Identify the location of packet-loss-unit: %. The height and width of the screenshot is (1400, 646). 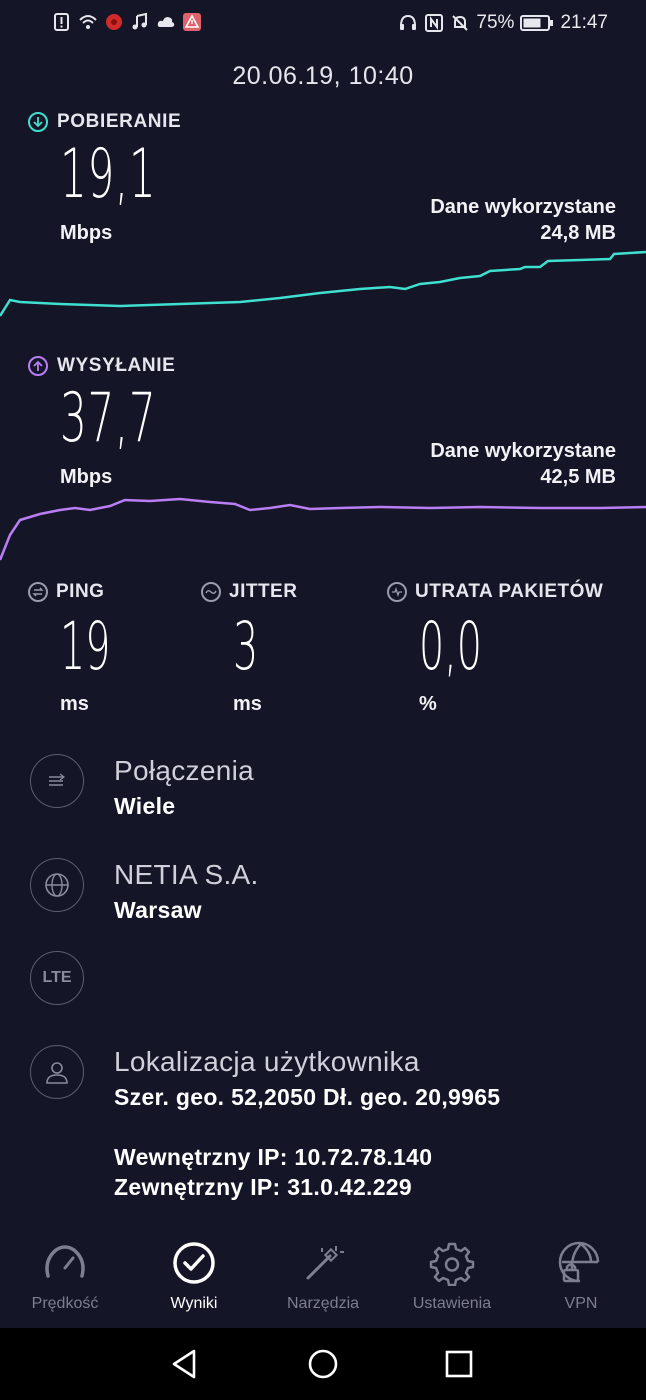
(428, 704).